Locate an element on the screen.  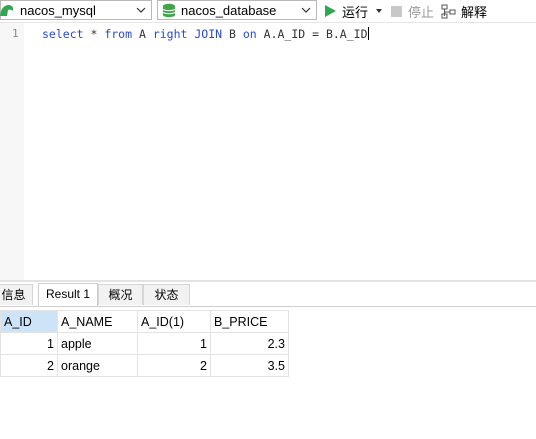
code-text: * is located at coordinates (94, 34).